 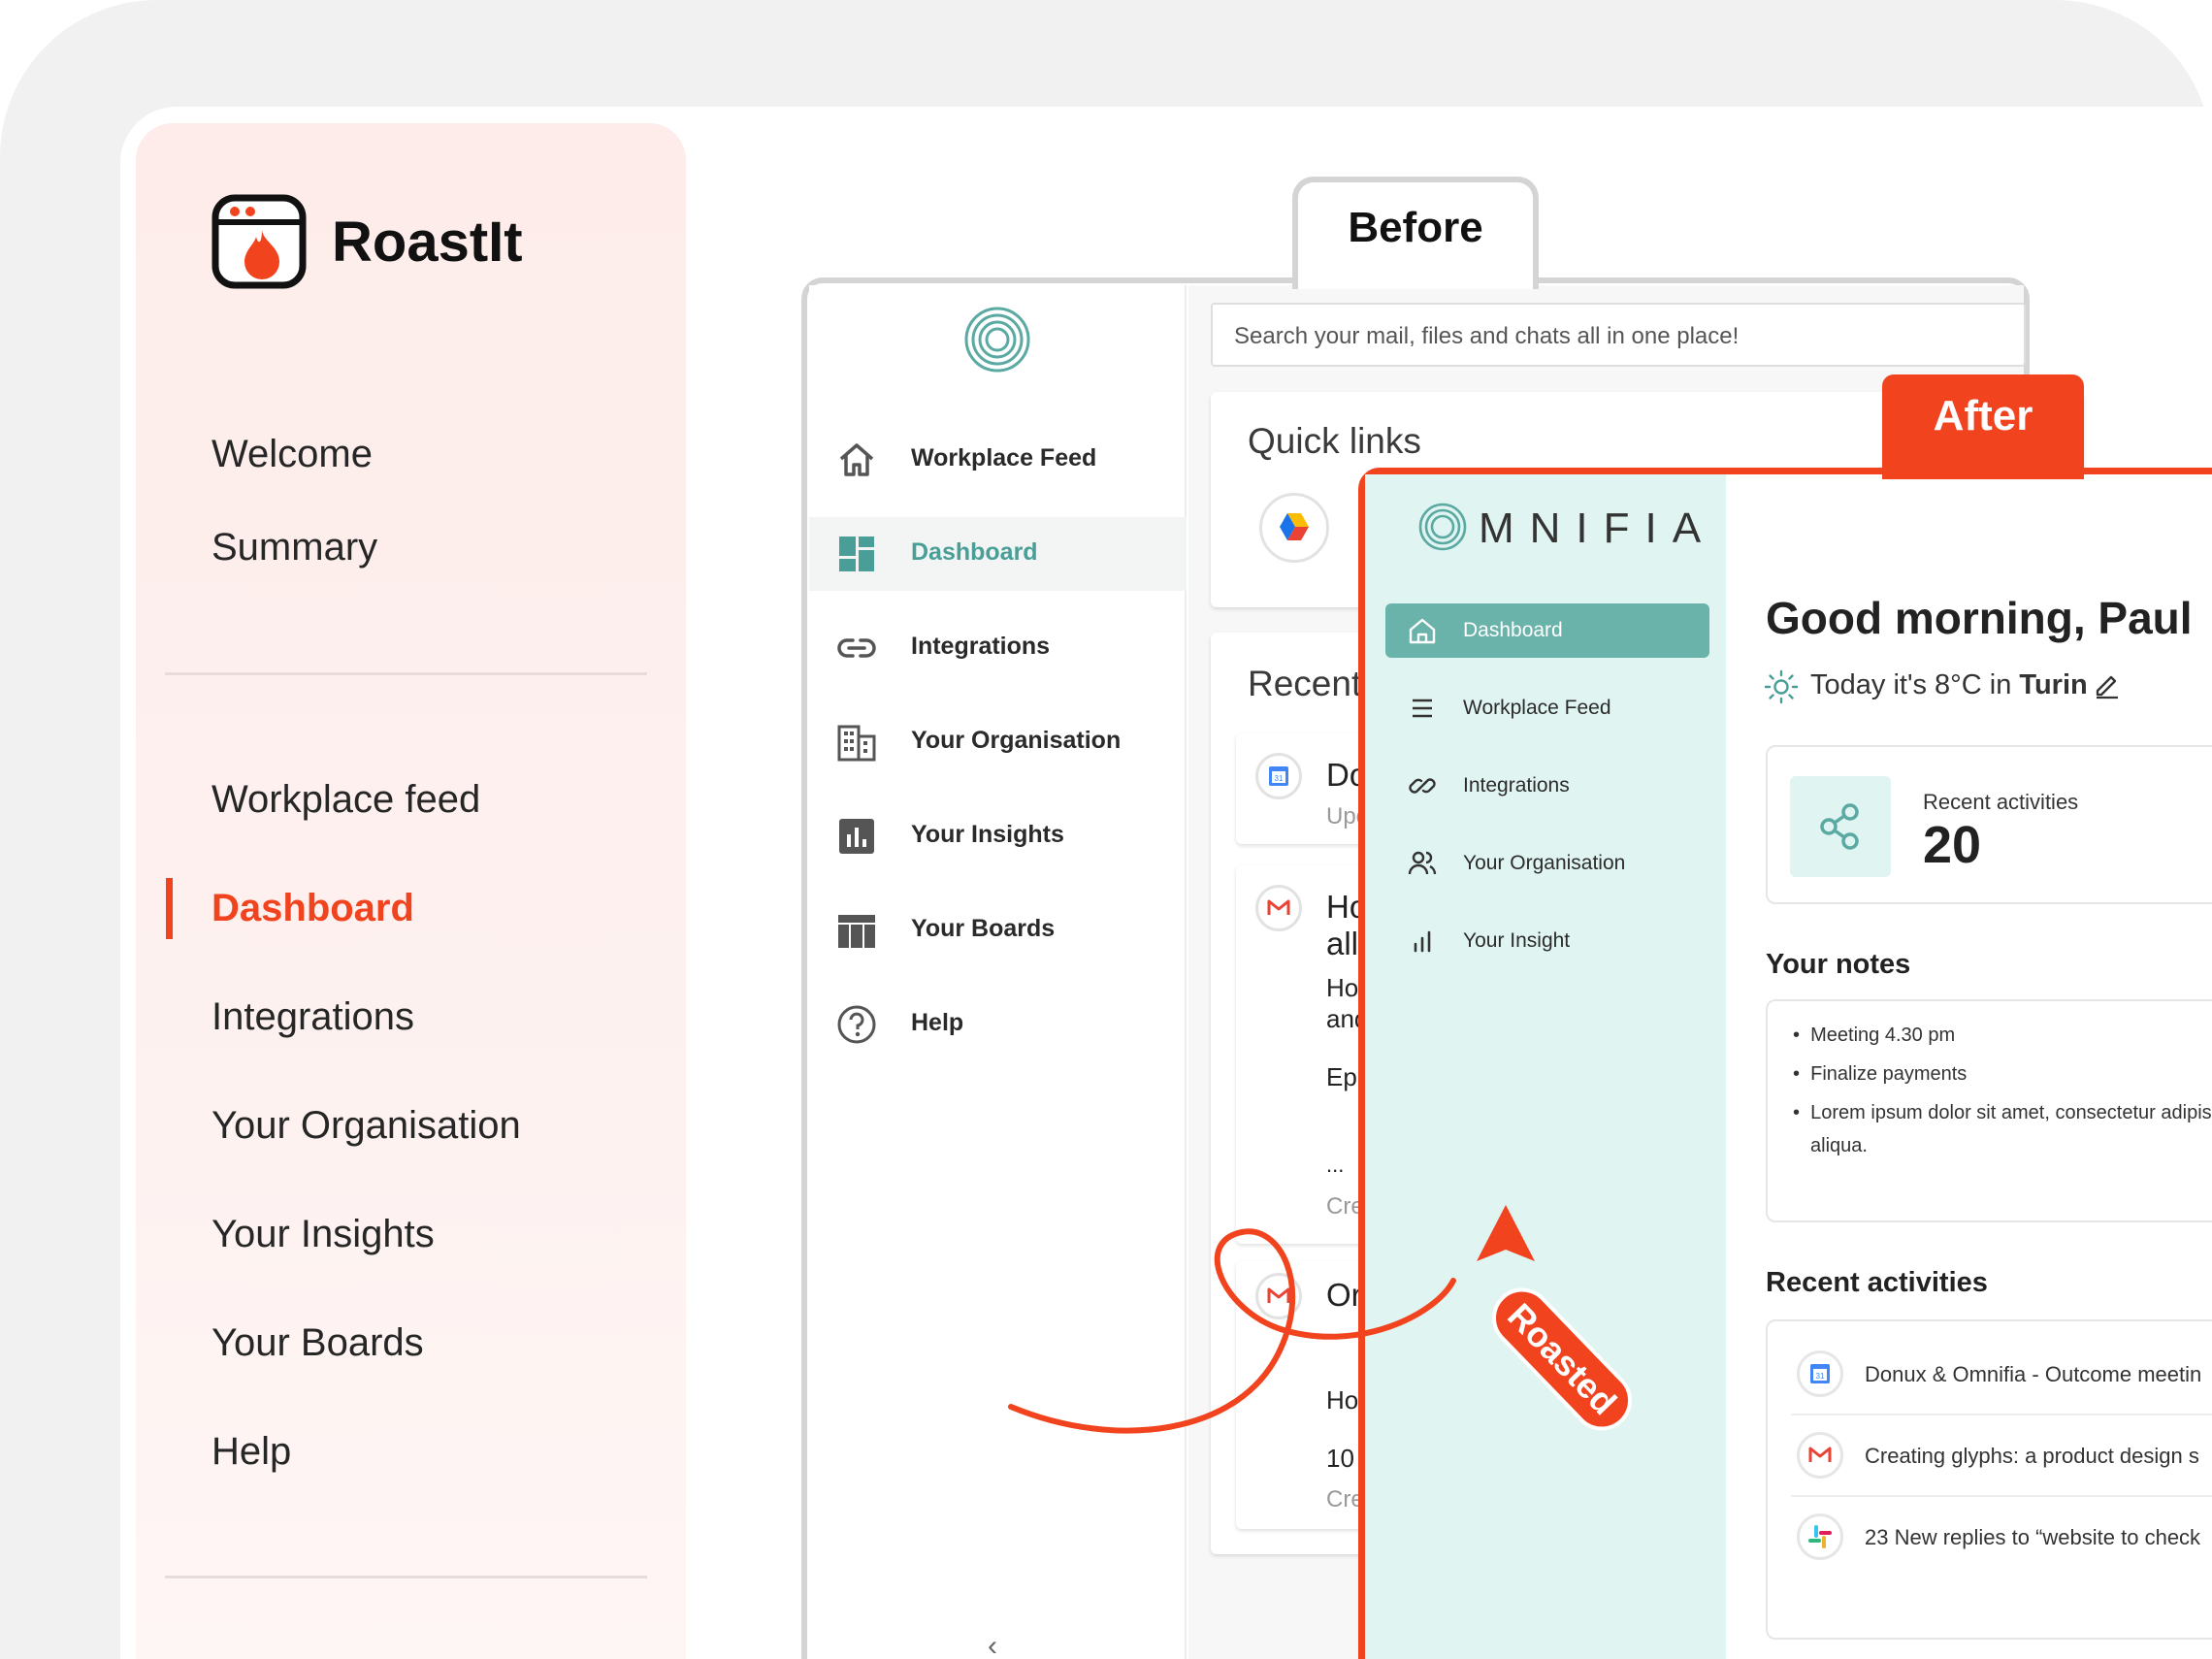 What do you see at coordinates (1874, 1035) in the screenshot?
I see `note-item: • Meeting 4.30 pm` at bounding box center [1874, 1035].